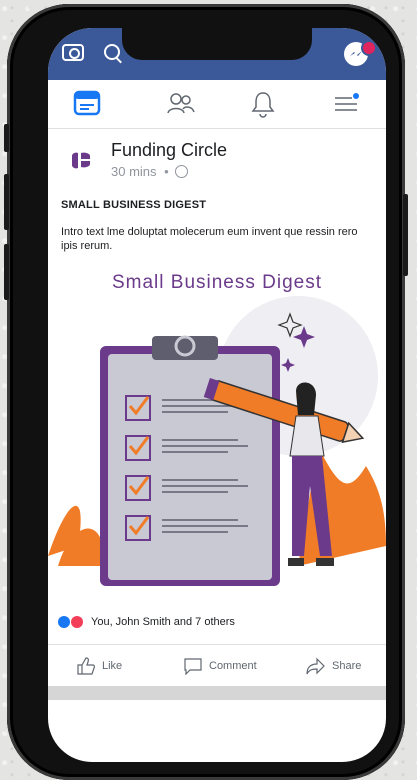 The height and width of the screenshot is (780, 417). What do you see at coordinates (112, 666) in the screenshot?
I see `like-label: Like` at bounding box center [112, 666].